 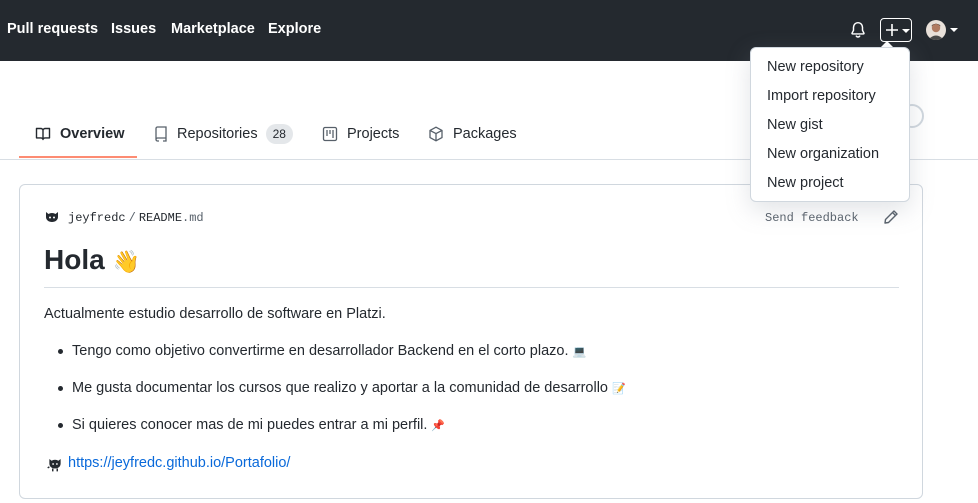 What do you see at coordinates (436, 133) in the screenshot?
I see `package-icon` at bounding box center [436, 133].